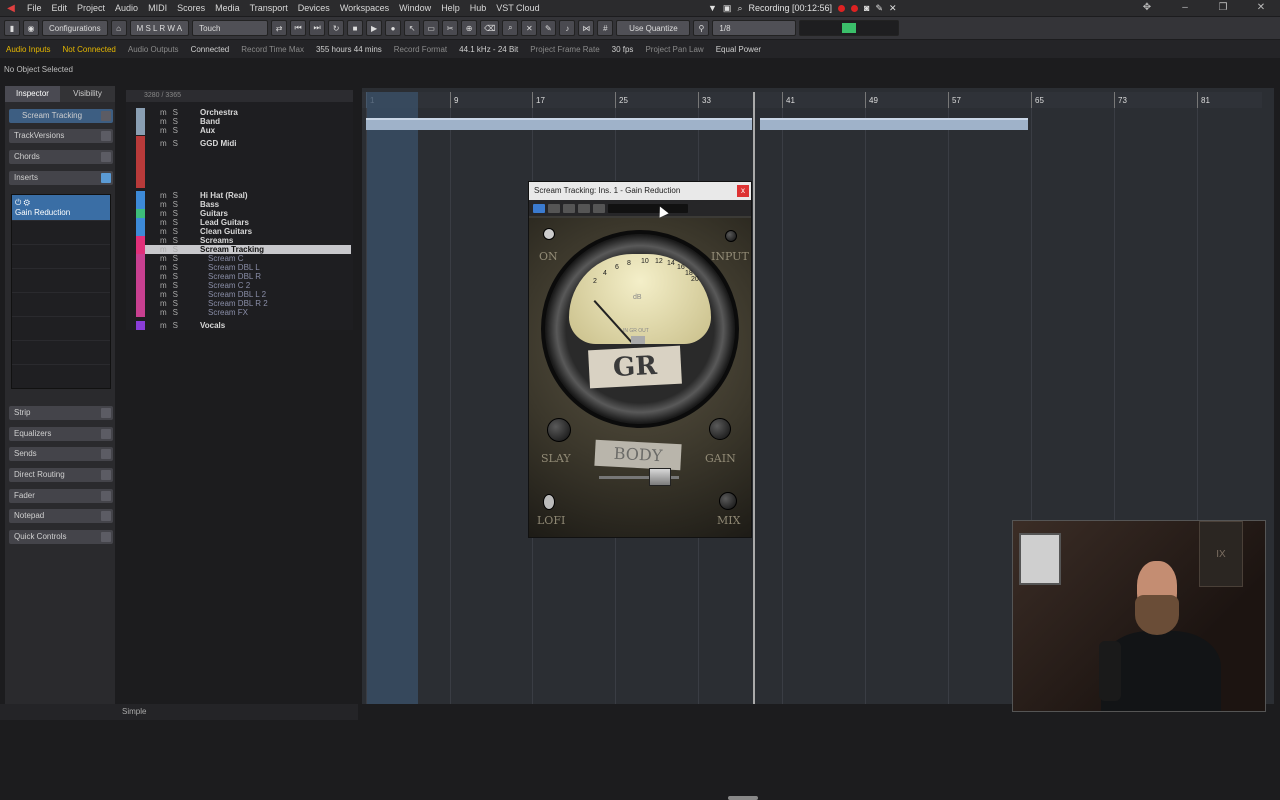 The width and height of the screenshot is (1280, 800). Describe the element at coordinates (727, 8) in the screenshot. I see `folder-icon: ▣` at that location.